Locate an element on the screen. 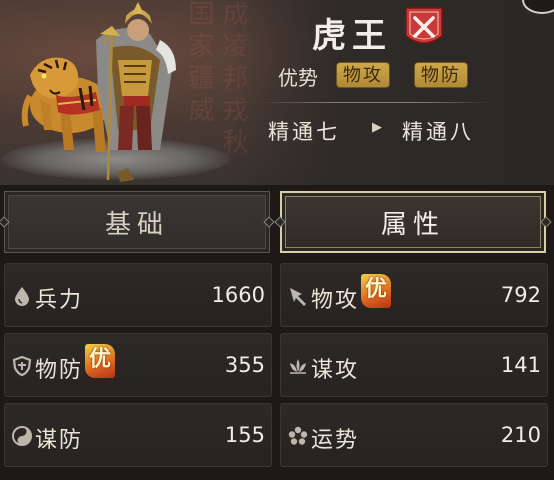 The width and height of the screenshot is (554, 480). general-figure is located at coordinates (136, 92).